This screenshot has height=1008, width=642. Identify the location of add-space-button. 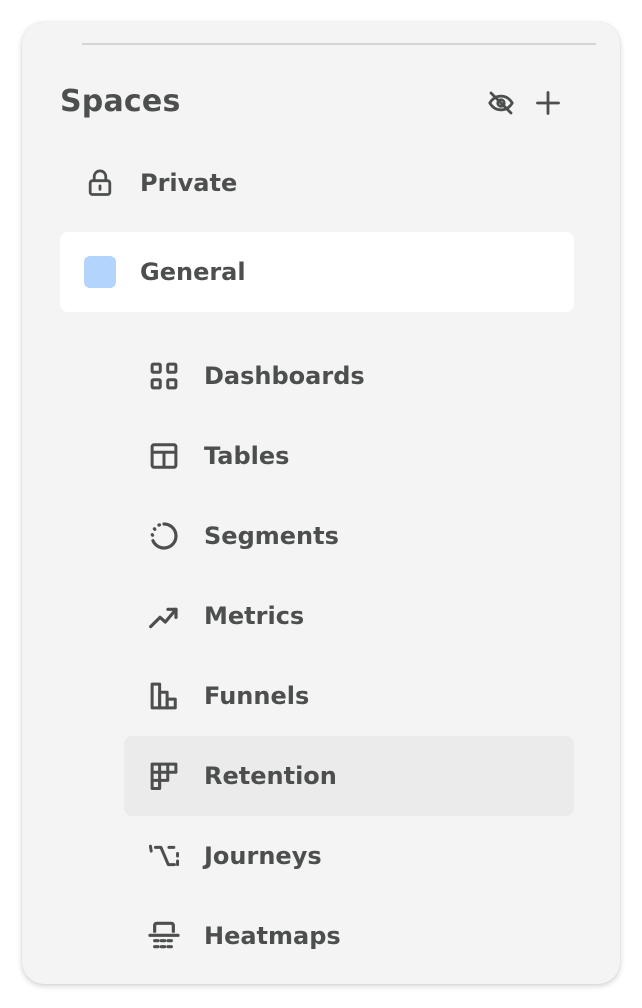
(548, 103).